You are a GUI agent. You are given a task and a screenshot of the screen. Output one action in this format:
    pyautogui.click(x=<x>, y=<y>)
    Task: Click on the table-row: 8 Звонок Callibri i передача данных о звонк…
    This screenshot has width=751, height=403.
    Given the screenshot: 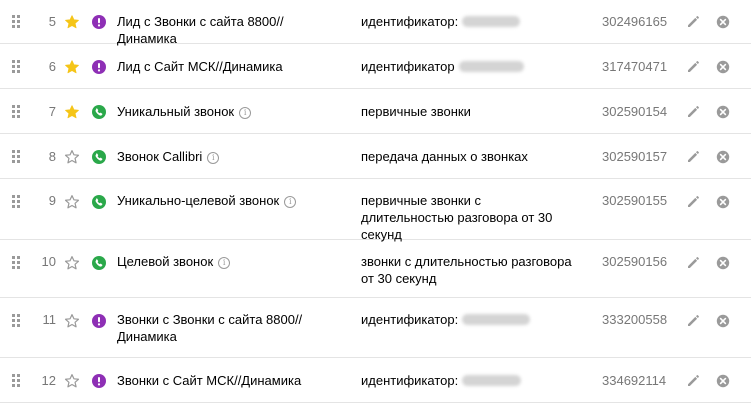 What is the action you would take?
    pyautogui.click(x=375, y=157)
    